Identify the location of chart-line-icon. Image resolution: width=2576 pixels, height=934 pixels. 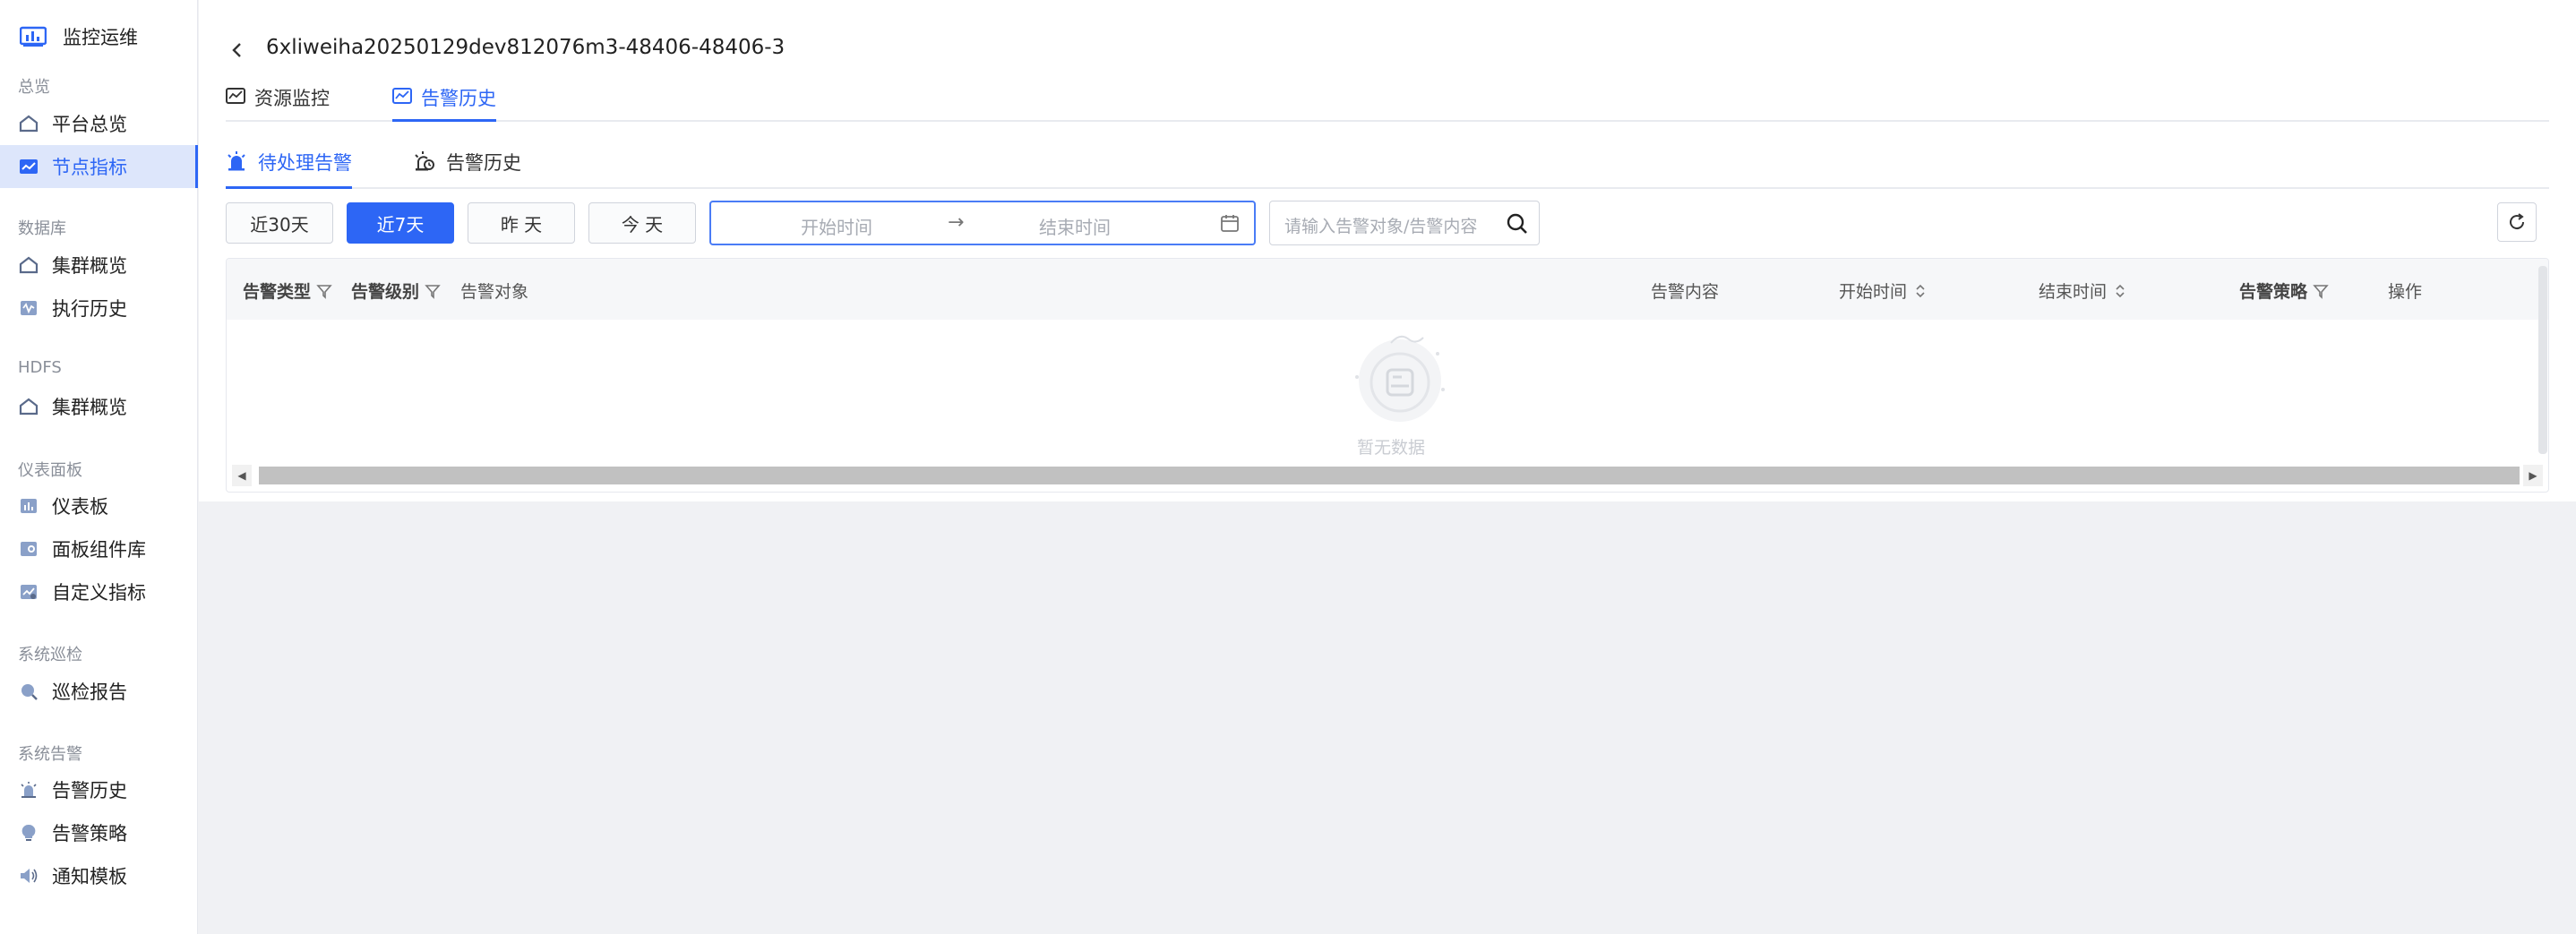
(28, 166).